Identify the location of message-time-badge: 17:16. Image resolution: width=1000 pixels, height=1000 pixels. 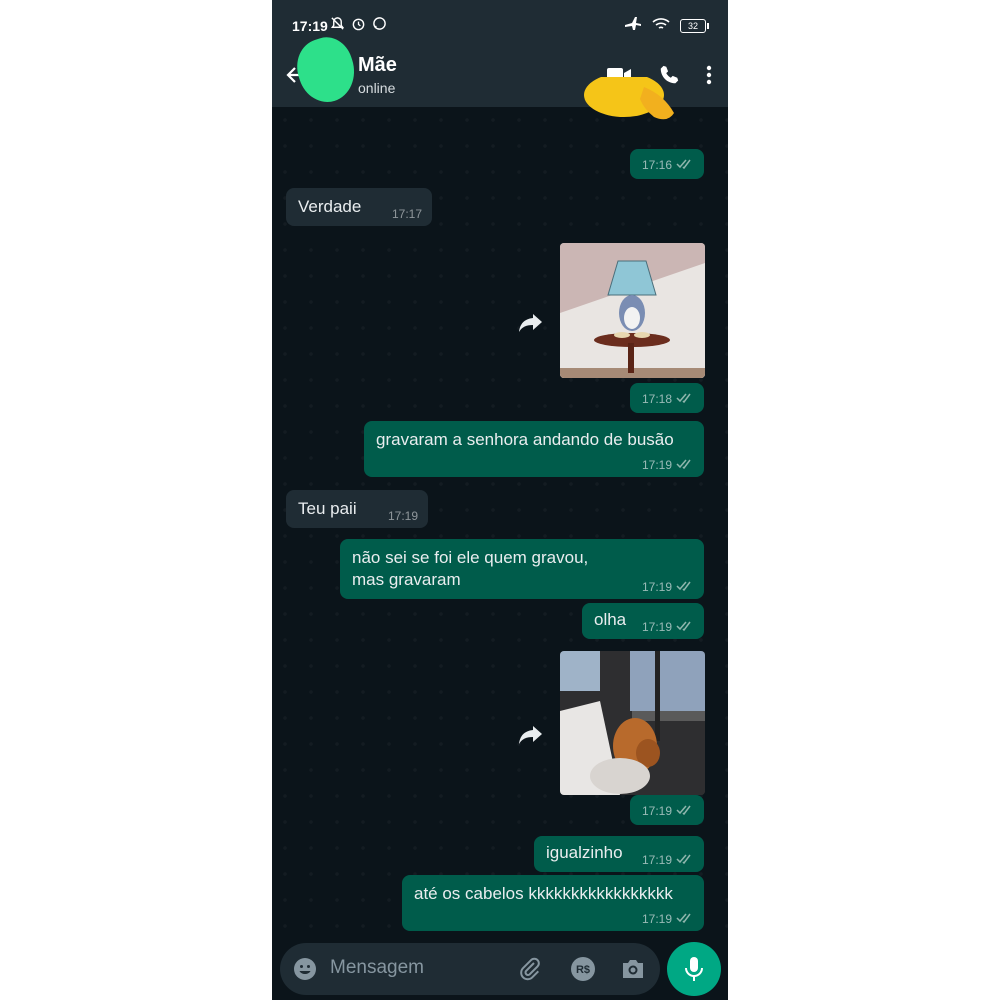
(667, 164).